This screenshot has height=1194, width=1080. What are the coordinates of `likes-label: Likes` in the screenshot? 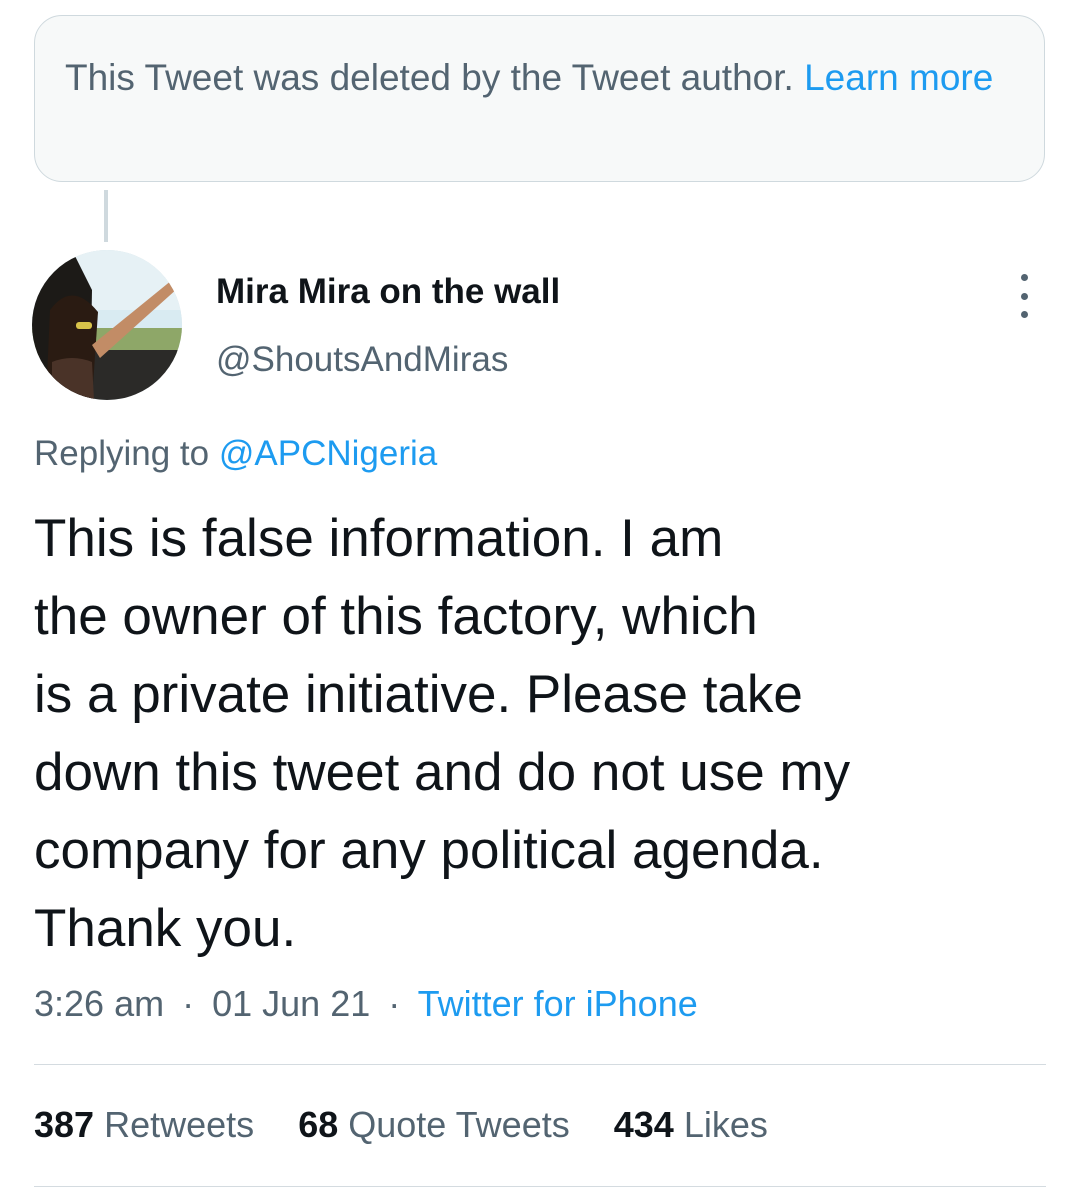 It's located at (725, 1124).